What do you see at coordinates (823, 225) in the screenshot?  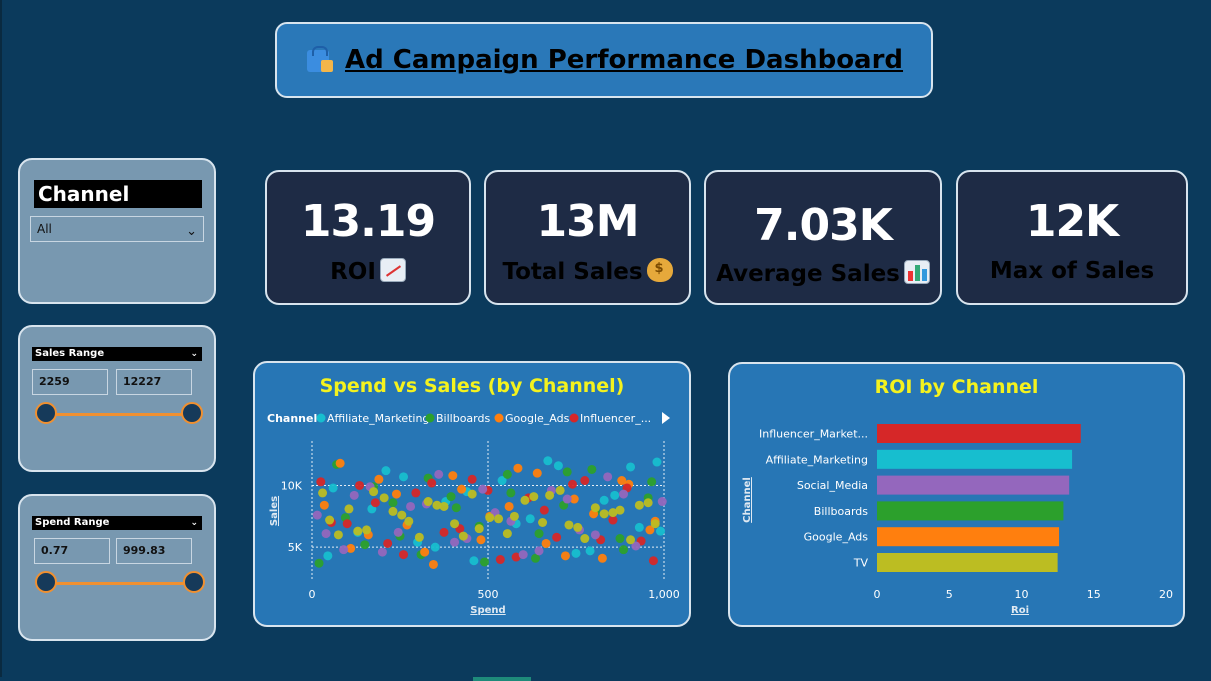 I see `kpi-value: 7.03K` at bounding box center [823, 225].